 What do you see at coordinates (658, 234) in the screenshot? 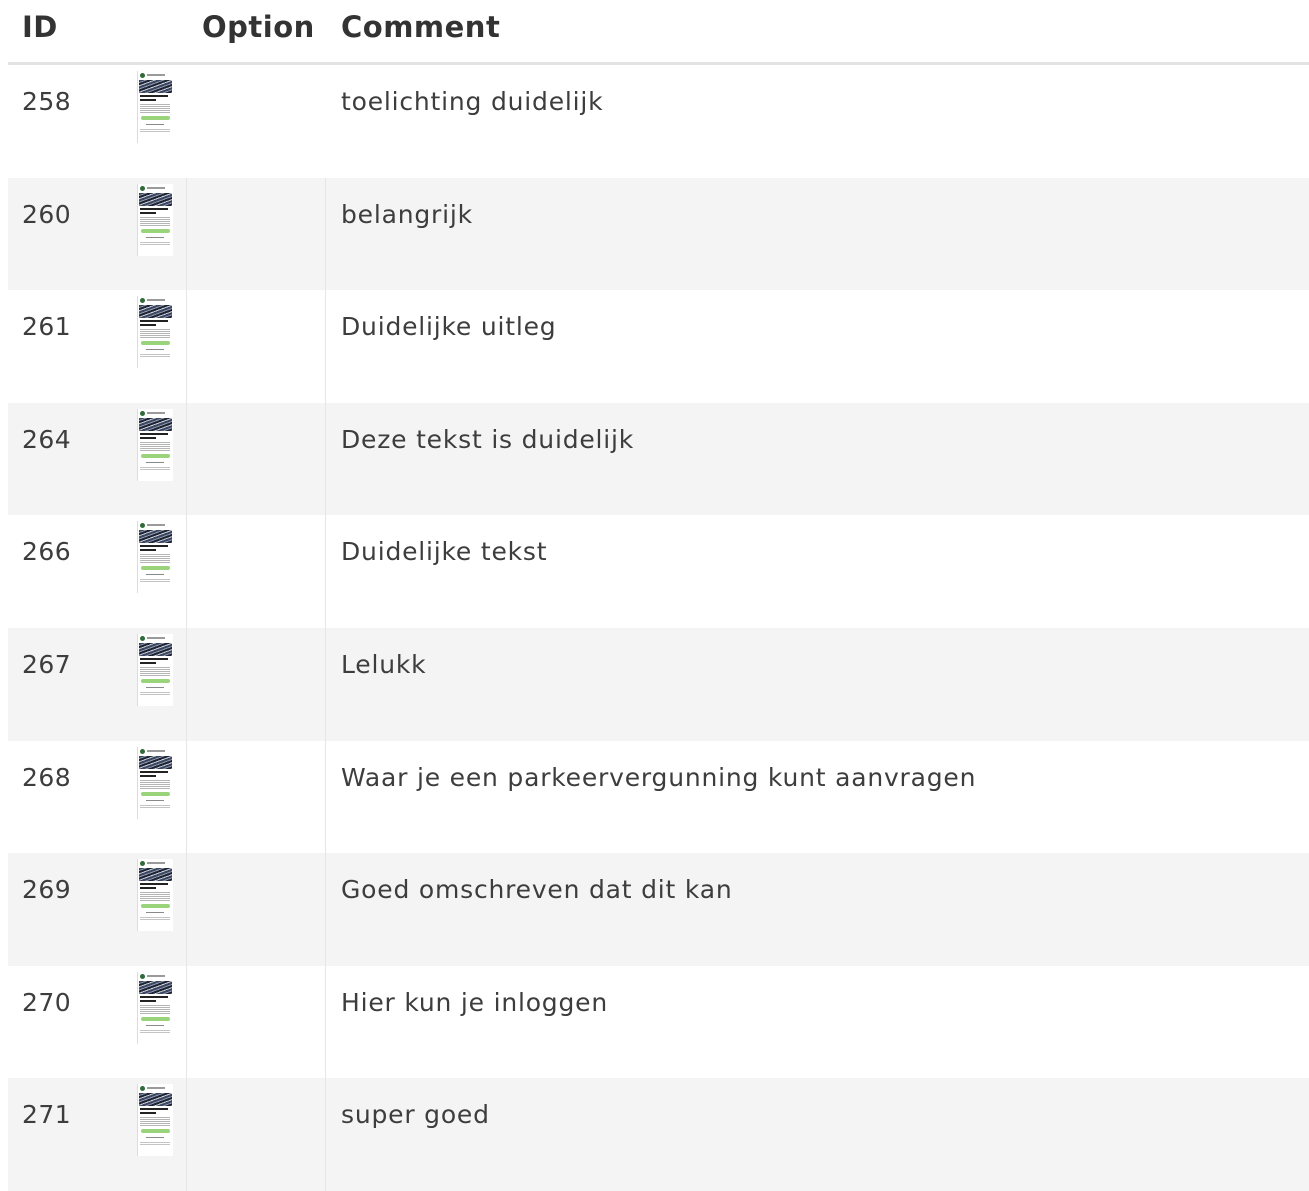
I see `table-row: 260 belangrijk` at bounding box center [658, 234].